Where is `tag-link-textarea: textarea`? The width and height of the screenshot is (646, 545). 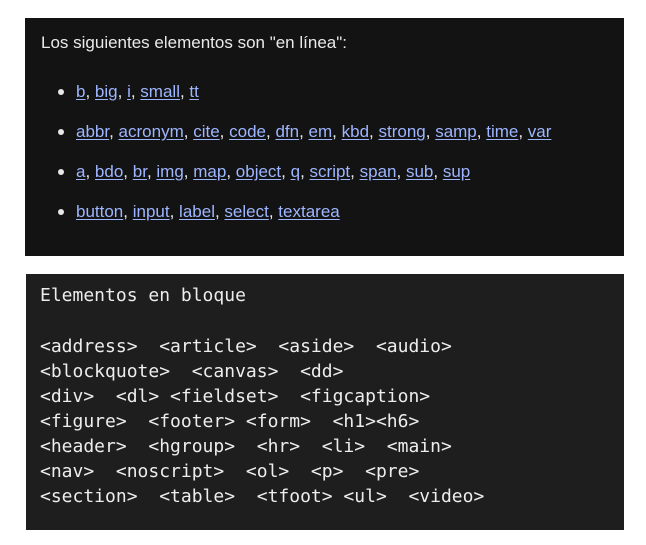 tag-link-textarea: textarea is located at coordinates (308, 211).